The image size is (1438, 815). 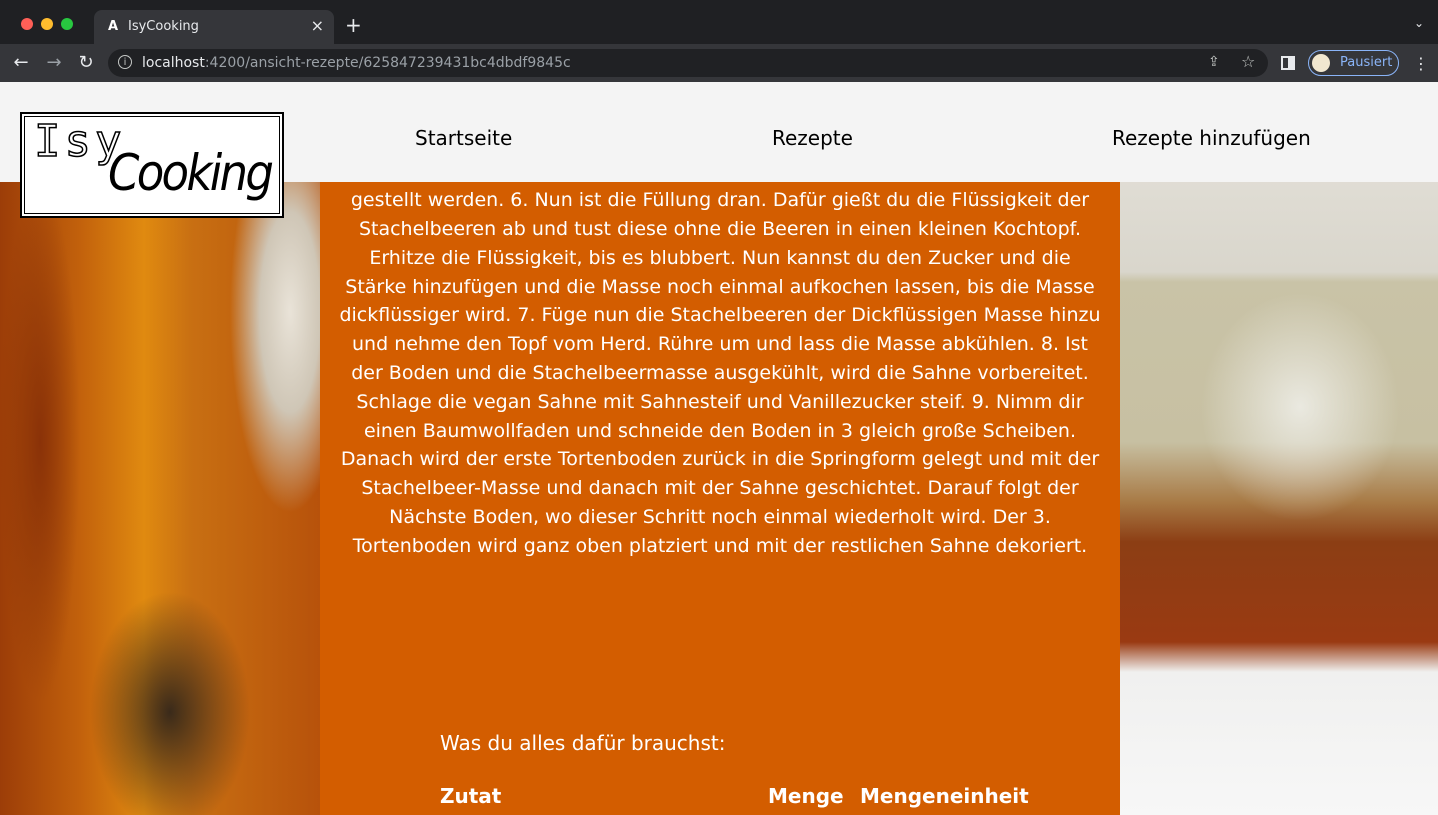 What do you see at coordinates (353, 25) in the screenshot?
I see `new-tab-icon: +` at bounding box center [353, 25].